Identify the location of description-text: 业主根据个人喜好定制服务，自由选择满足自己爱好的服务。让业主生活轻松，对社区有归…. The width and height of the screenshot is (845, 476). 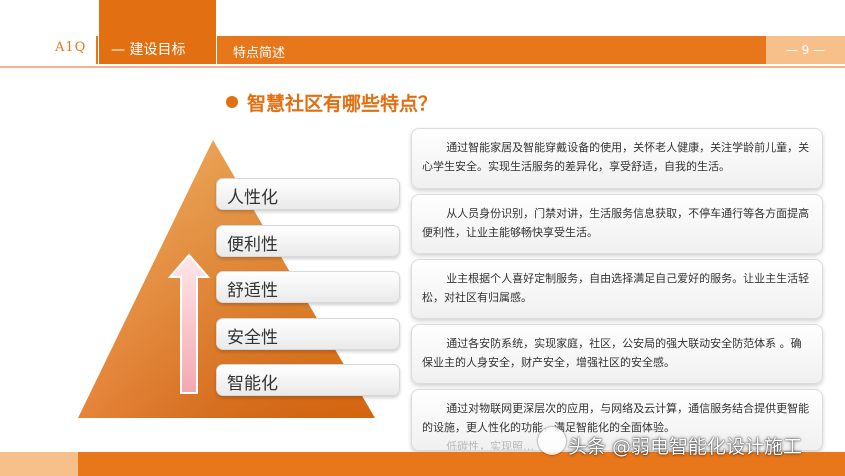
(616, 288).